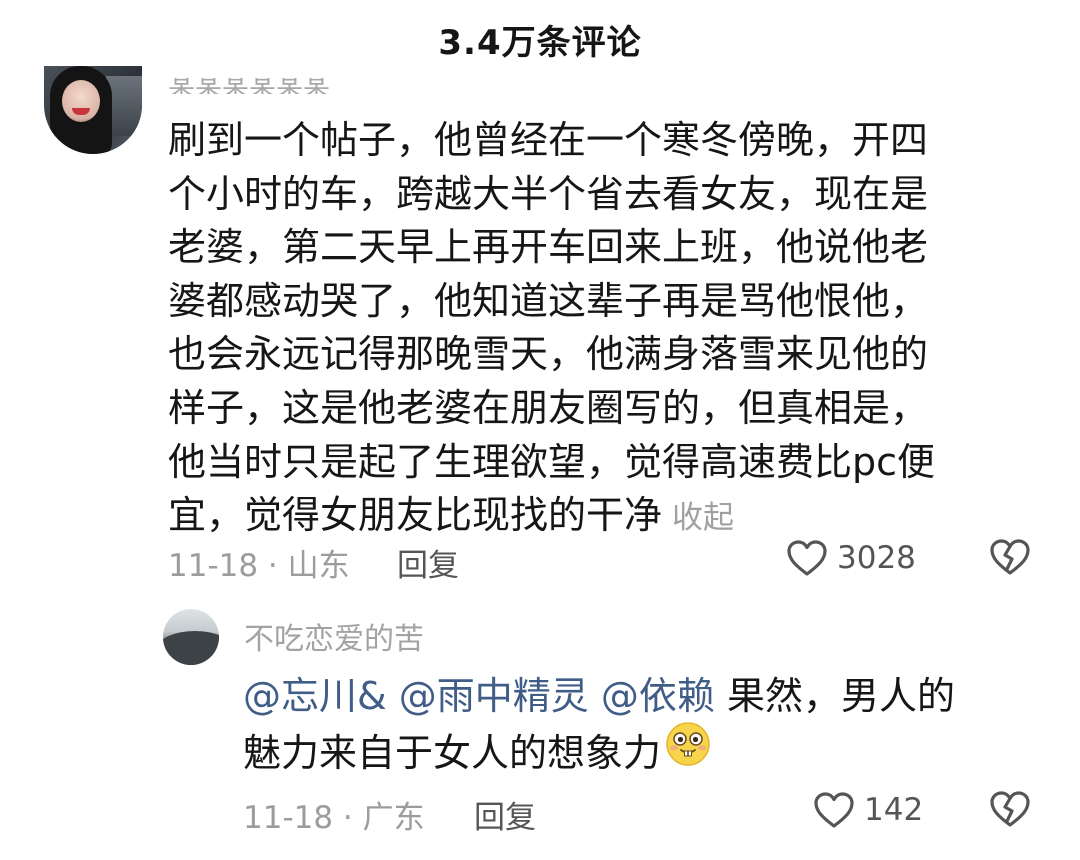 The width and height of the screenshot is (1080, 860). I want to click on reply-author-name: 不吃恋爱的苦, so click(334, 636).